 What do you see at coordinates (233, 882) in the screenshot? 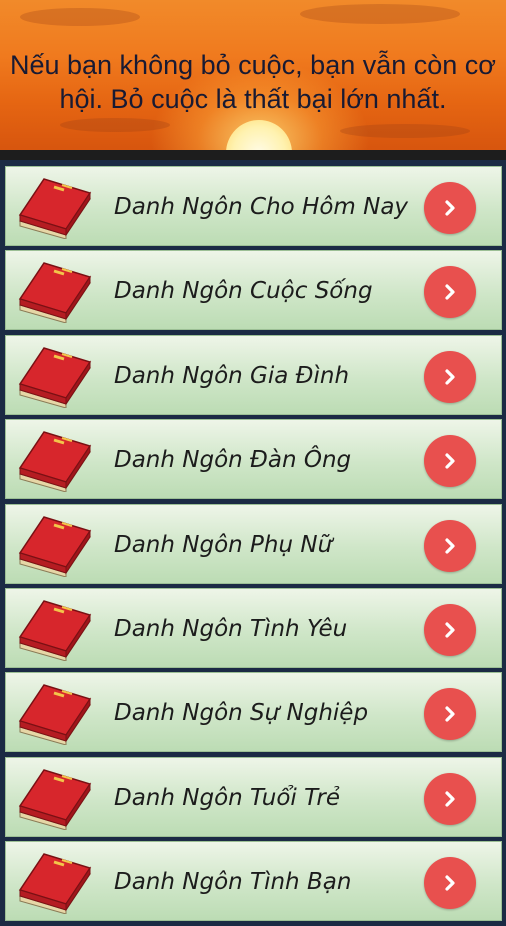
I see `category-label: Danh Ngôn Tình Bạn` at bounding box center [233, 882].